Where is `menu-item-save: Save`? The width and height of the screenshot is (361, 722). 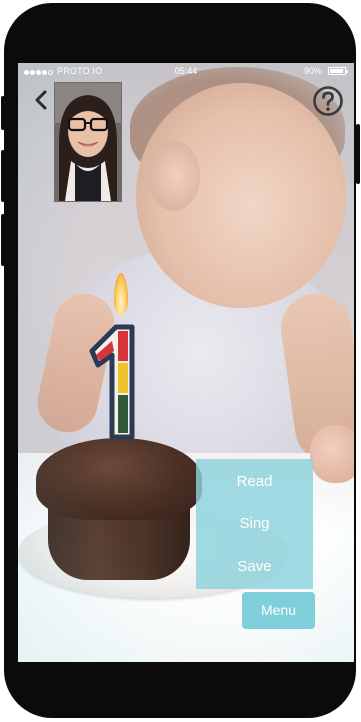 menu-item-save: Save is located at coordinates (254, 566).